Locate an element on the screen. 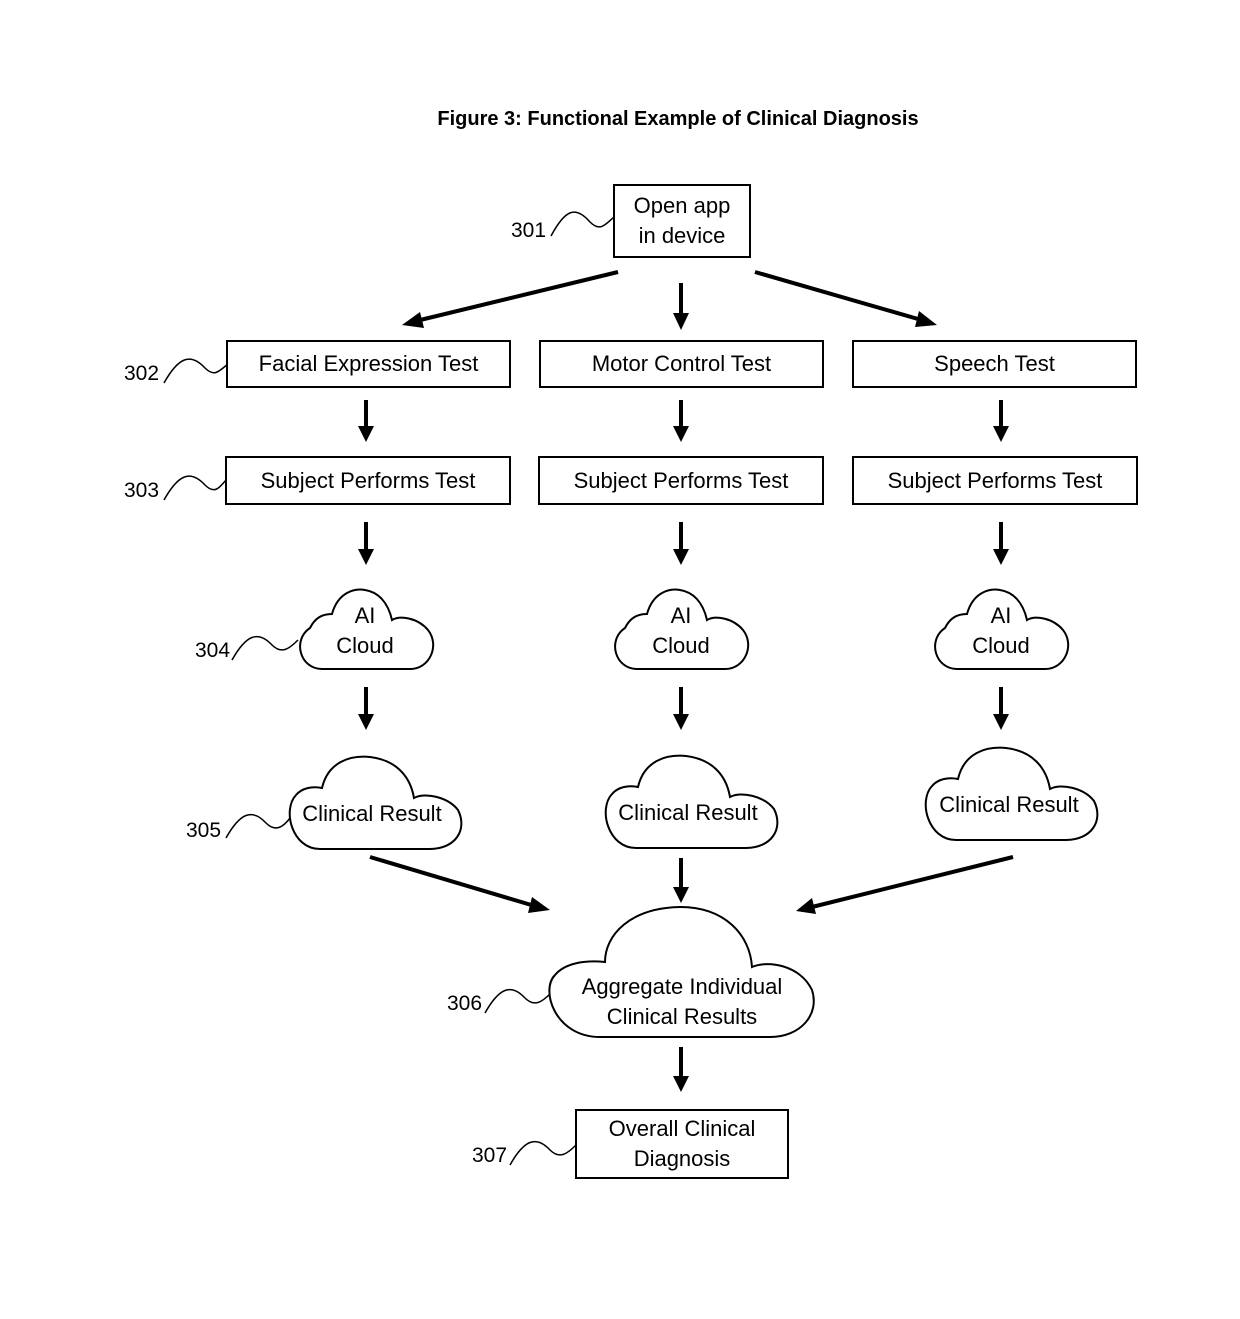 Image resolution: width=1240 pixels, height=1319 pixels. node-label-line1: Open app is located at coordinates (682, 205).